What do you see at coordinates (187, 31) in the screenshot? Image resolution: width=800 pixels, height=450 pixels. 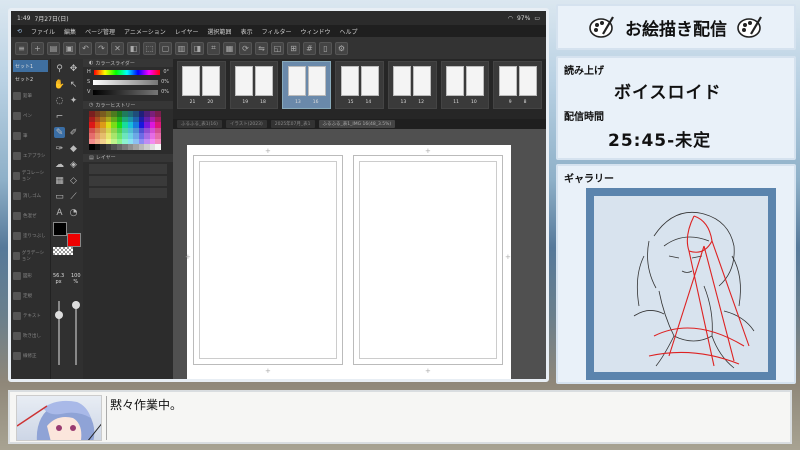 I see `menu-layer: レイヤー` at bounding box center [187, 31].